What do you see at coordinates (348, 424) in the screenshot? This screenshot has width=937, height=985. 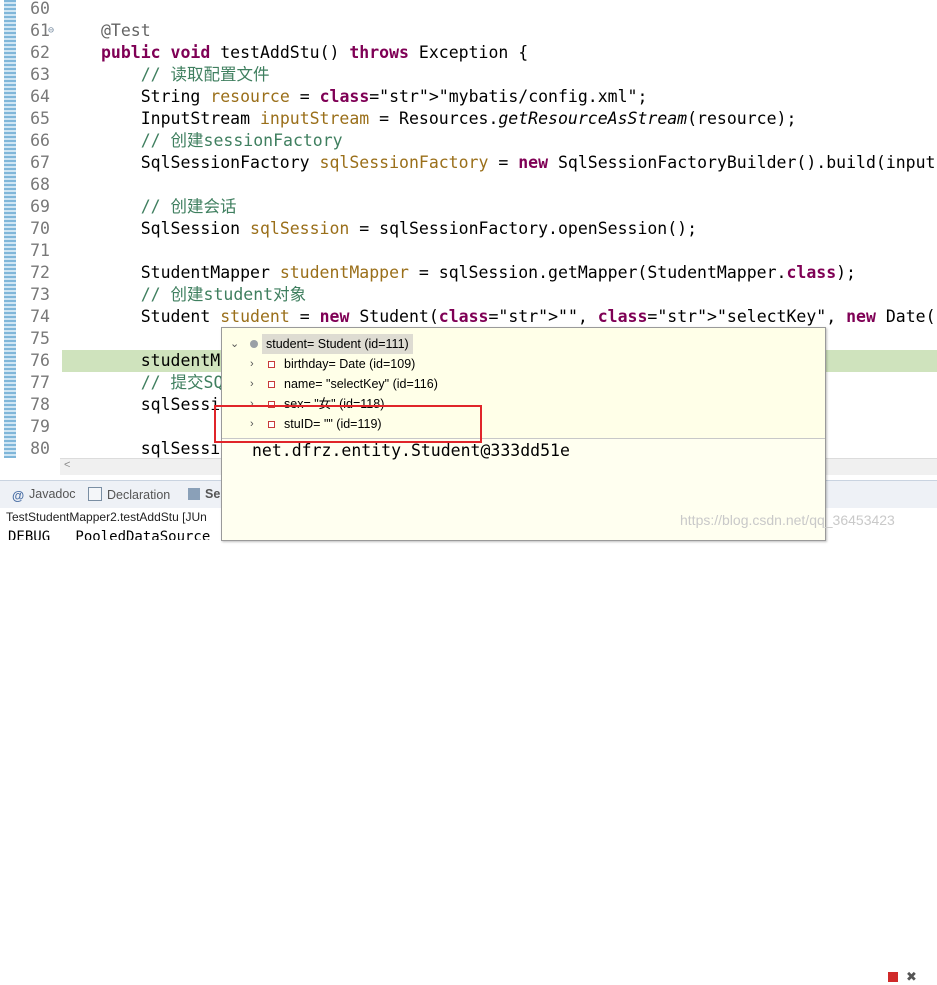 I see `annotation-highlight-box` at bounding box center [348, 424].